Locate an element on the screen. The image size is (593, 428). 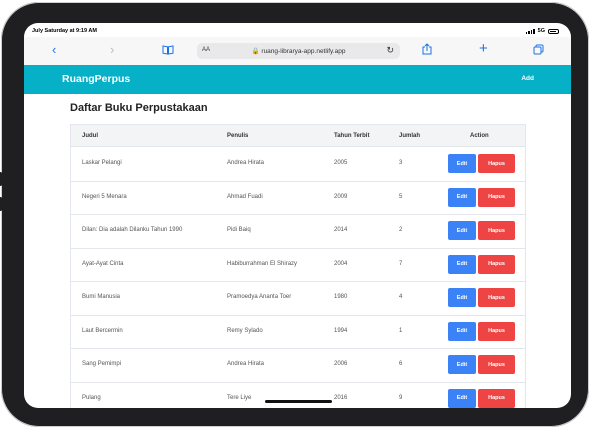
cell-judul: Bumi Manusia is located at coordinates (101, 297).